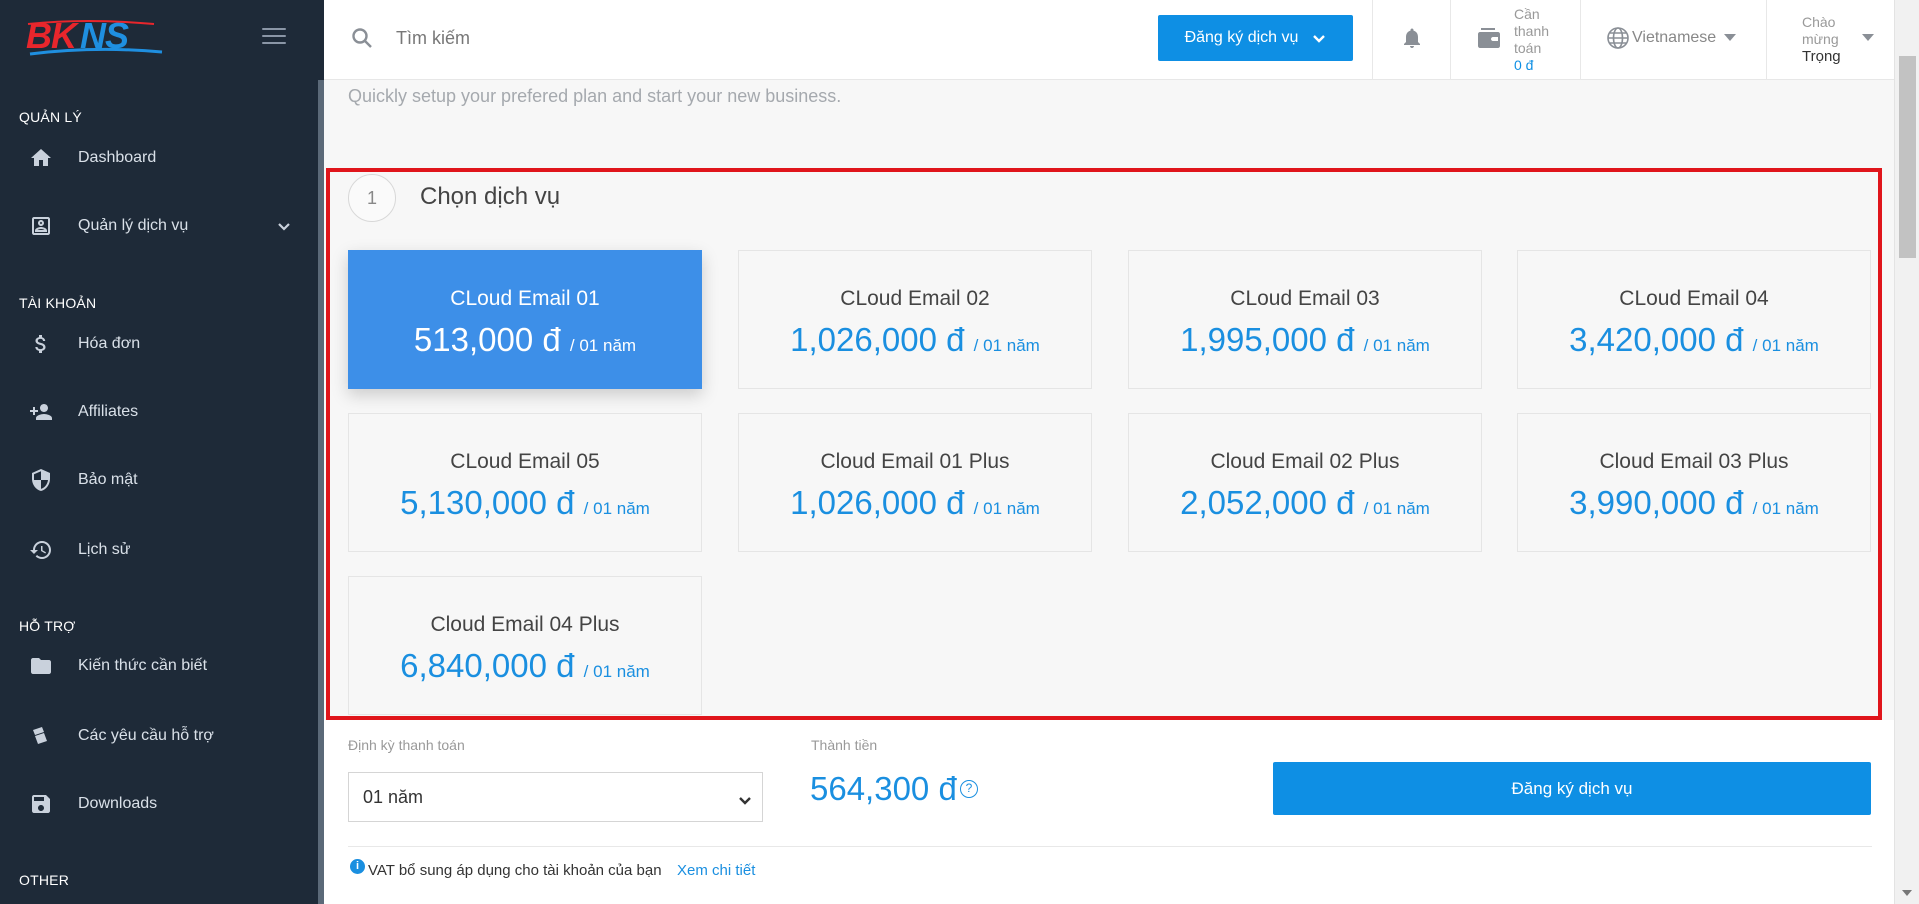  What do you see at coordinates (1572, 788) in the screenshot?
I see `register-service-button: Đăng ký dịch vụ` at bounding box center [1572, 788].